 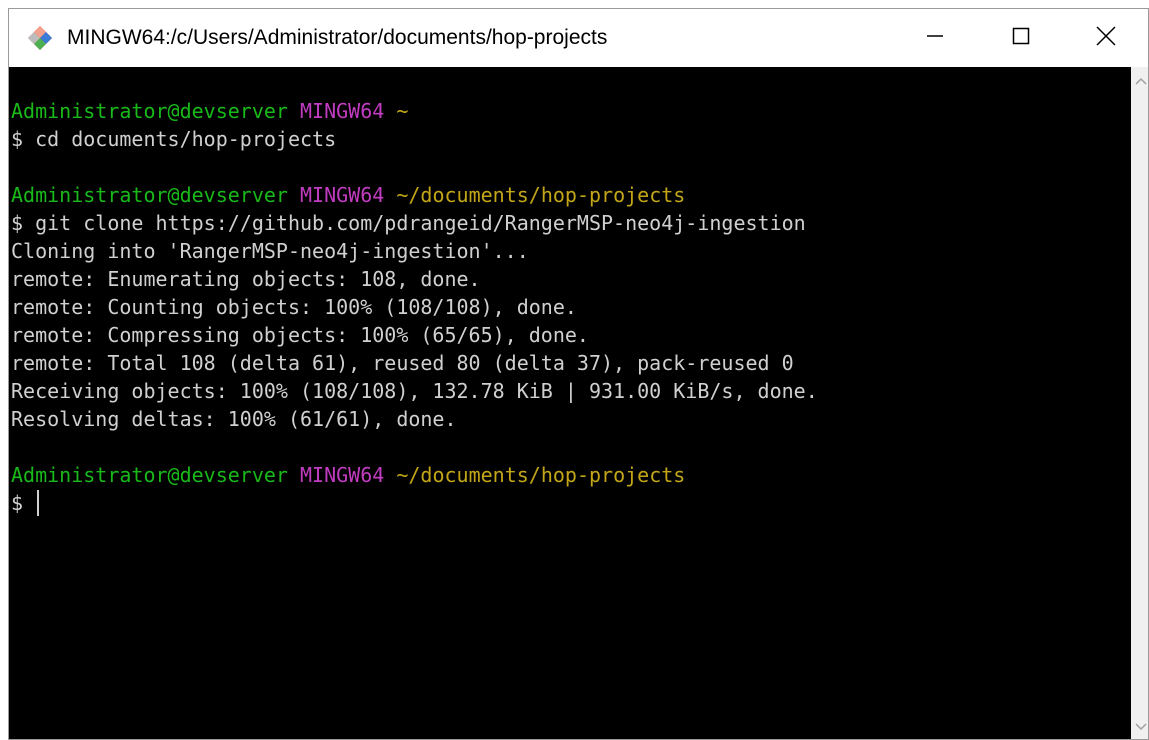 I want to click on scroll-down-button, so click(x=1139, y=727).